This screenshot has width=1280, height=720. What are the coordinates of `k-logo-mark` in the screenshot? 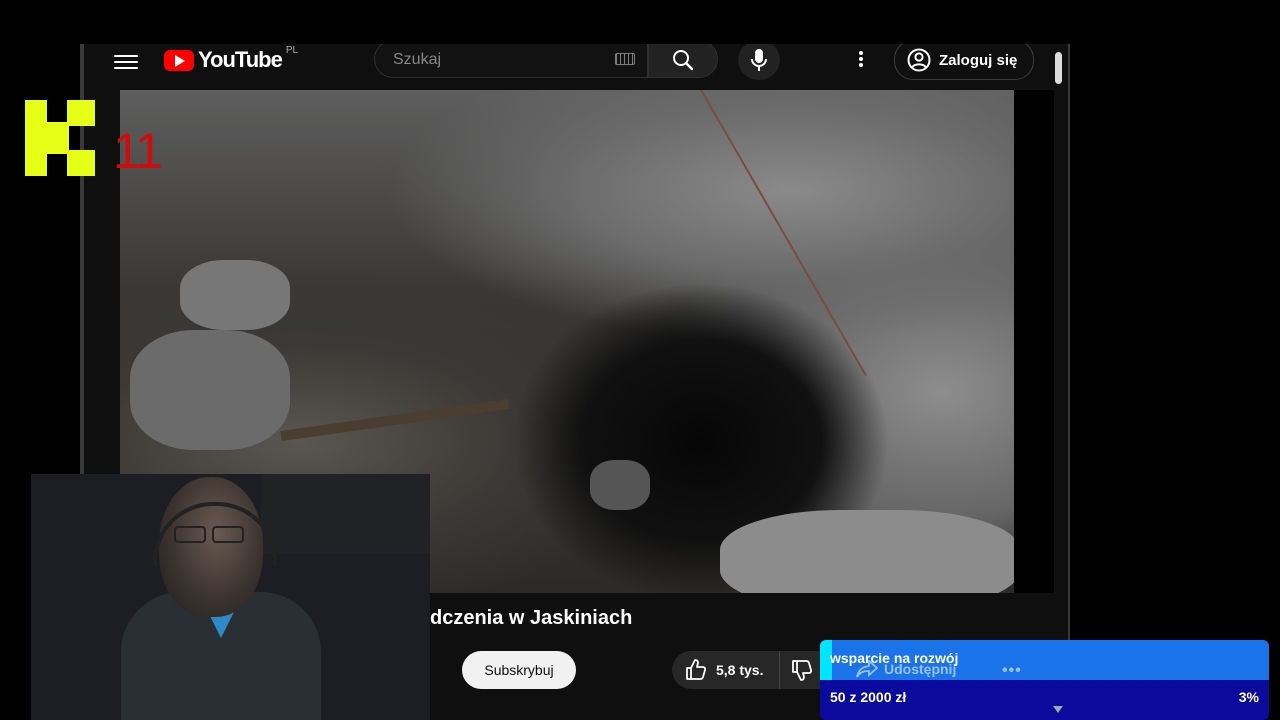 It's located at (60, 138).